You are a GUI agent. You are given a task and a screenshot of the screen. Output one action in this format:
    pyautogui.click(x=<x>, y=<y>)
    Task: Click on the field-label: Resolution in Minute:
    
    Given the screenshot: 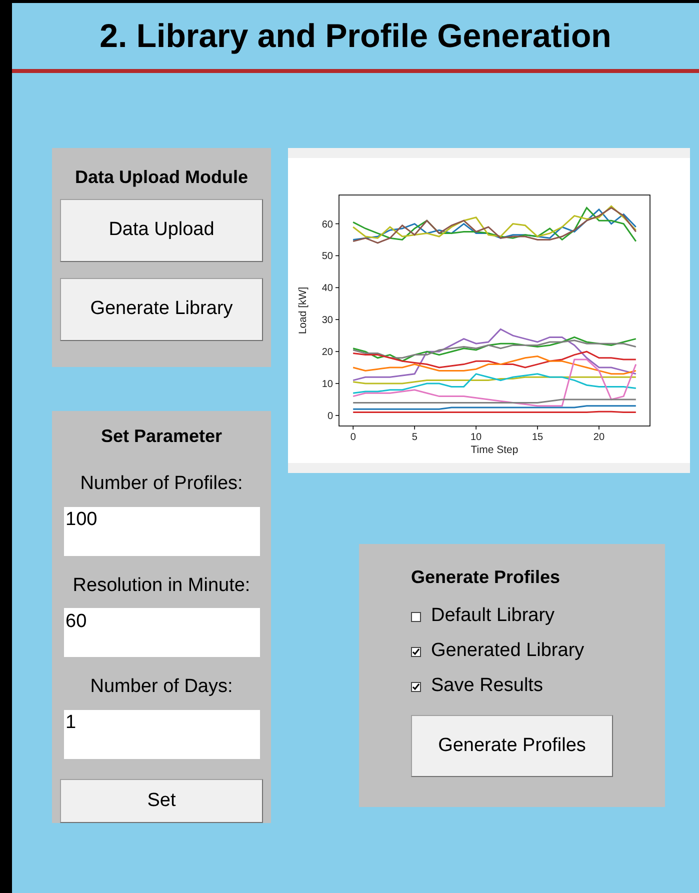 What is the action you would take?
    pyautogui.click(x=162, y=586)
    